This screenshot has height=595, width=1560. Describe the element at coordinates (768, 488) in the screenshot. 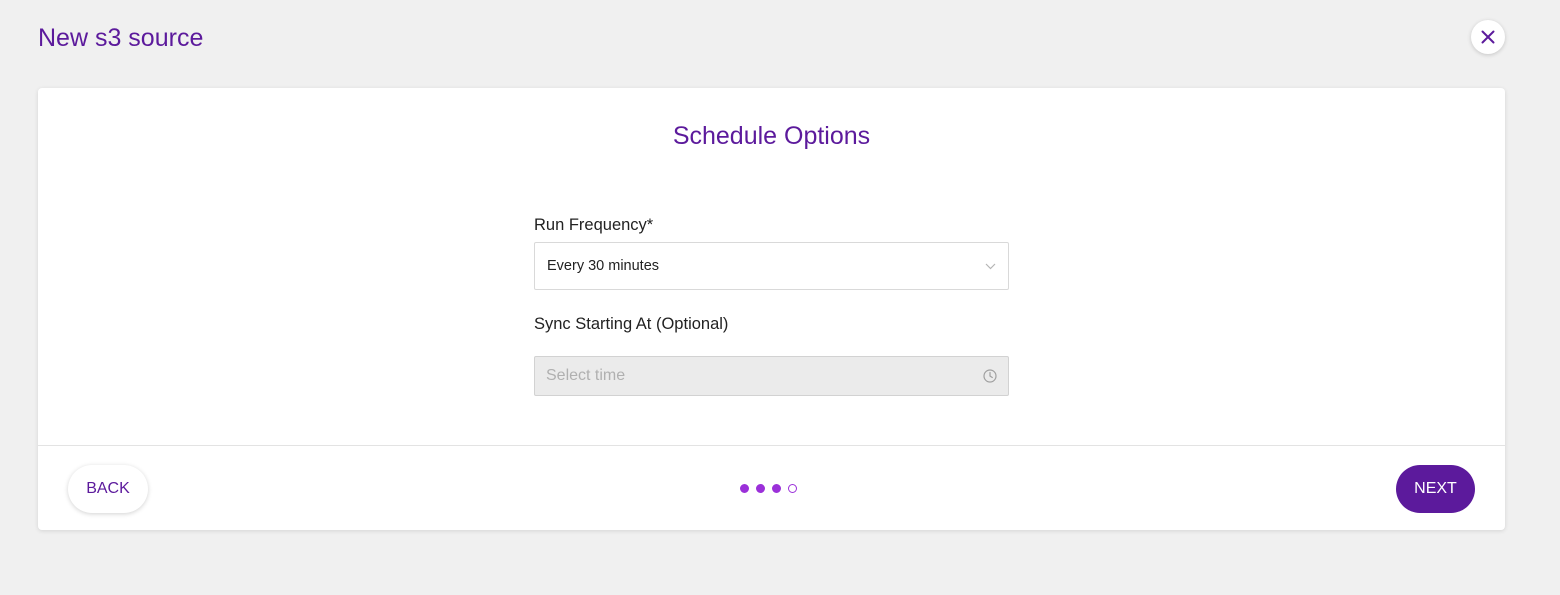

I see `step-indicator` at that location.